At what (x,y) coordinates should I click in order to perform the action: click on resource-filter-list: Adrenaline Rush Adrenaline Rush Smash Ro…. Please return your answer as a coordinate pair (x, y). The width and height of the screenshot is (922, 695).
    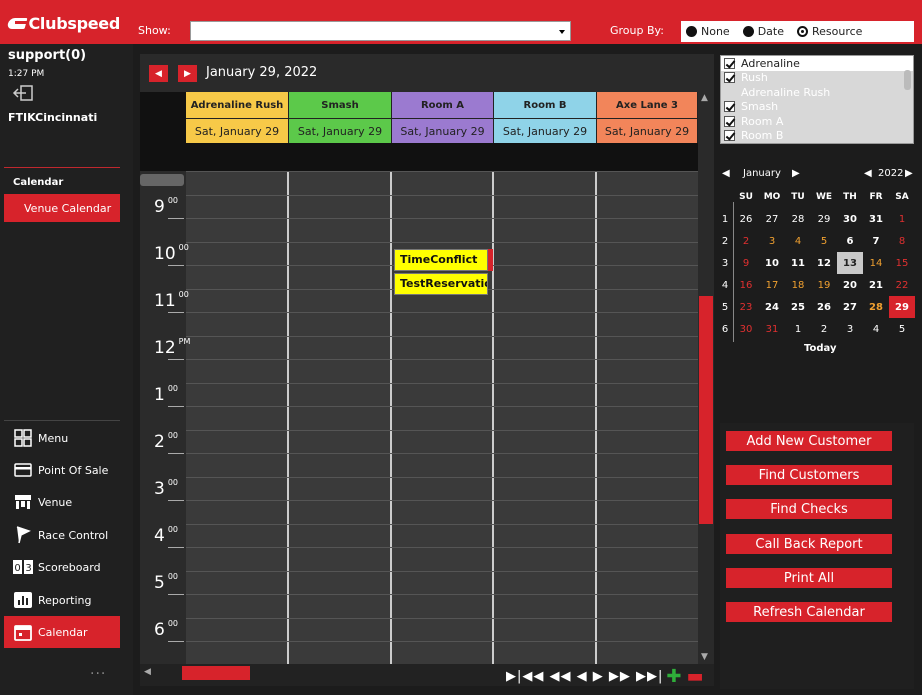
    Looking at the image, I should click on (817, 99).